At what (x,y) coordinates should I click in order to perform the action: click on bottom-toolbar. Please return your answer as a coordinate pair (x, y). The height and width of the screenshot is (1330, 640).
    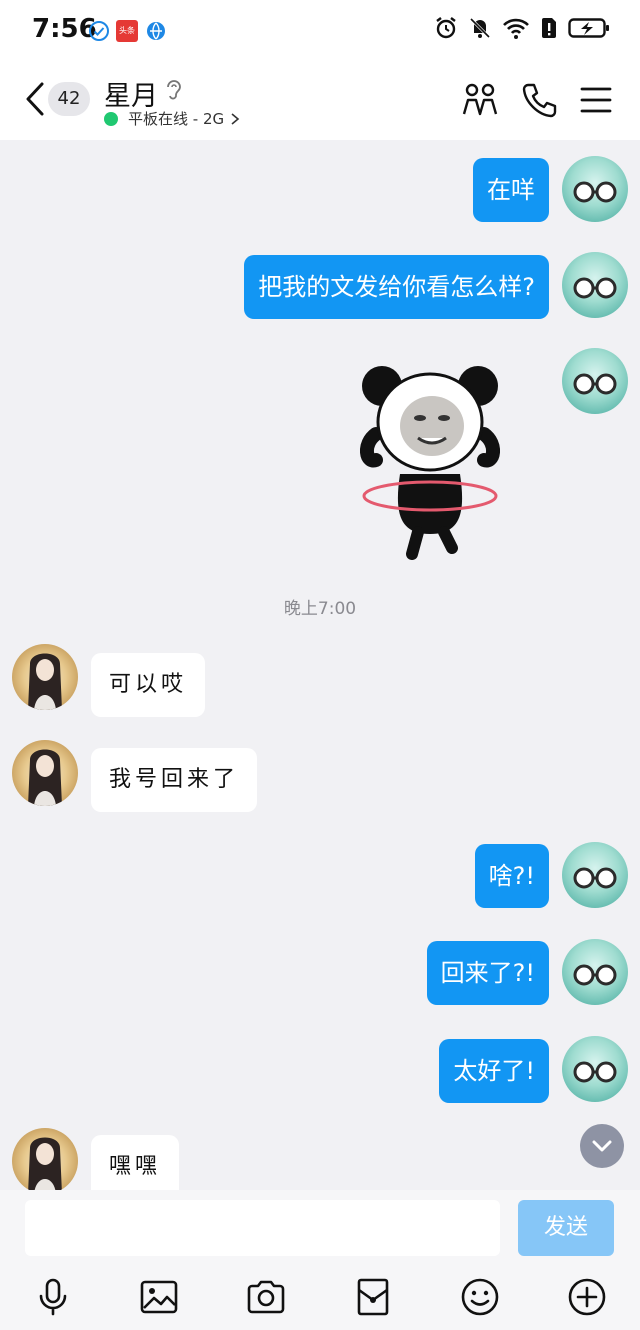
    Looking at the image, I should click on (320, 1297).